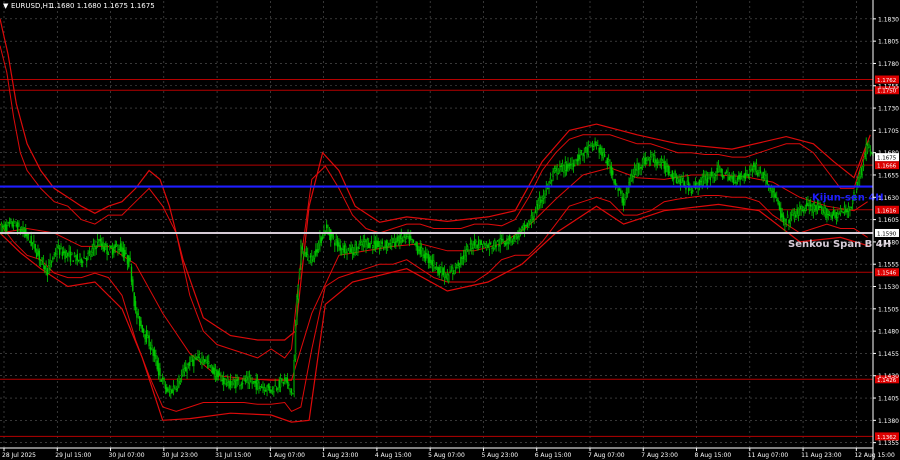 The width and height of the screenshot is (900, 460). Describe the element at coordinates (31, 6) in the screenshot. I see `symbol-label: EURUSD,H1` at that location.